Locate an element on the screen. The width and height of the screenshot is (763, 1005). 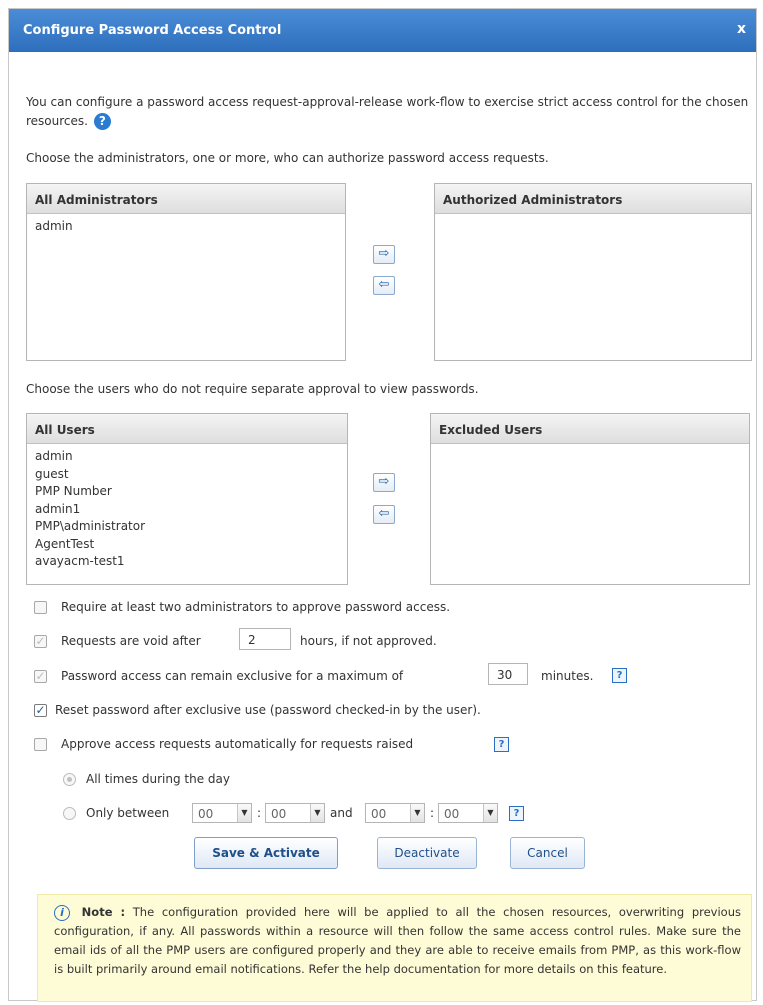
dialog-titlebar: Configure Password Access Control x is located at coordinates (382, 30).